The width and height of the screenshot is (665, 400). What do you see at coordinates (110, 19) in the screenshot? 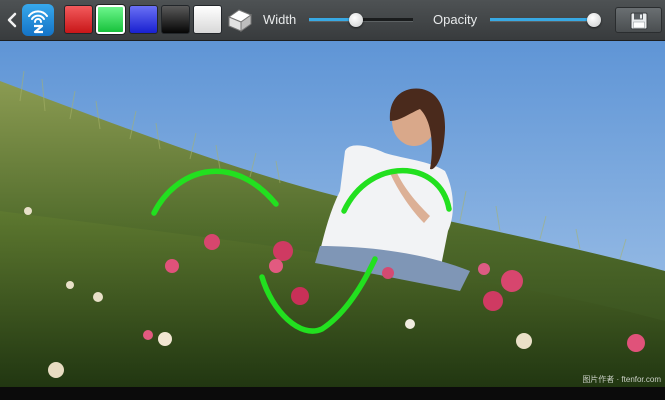
I see `color-swatch-green` at bounding box center [110, 19].